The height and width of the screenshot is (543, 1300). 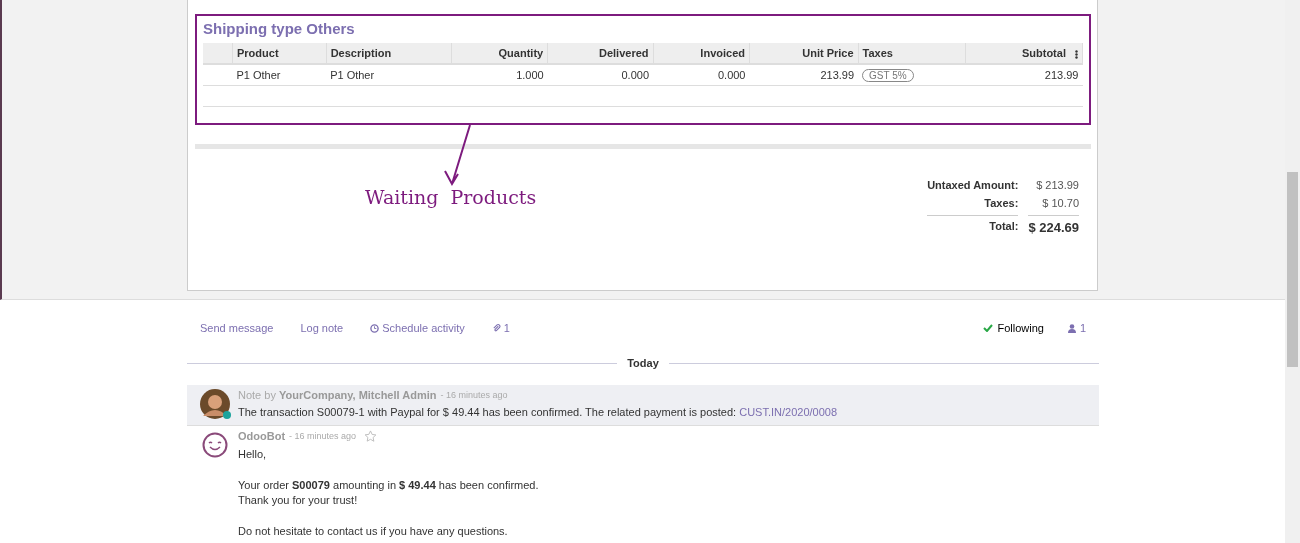 What do you see at coordinates (600, 53) in the screenshot?
I see `column-header: Delivered` at bounding box center [600, 53].